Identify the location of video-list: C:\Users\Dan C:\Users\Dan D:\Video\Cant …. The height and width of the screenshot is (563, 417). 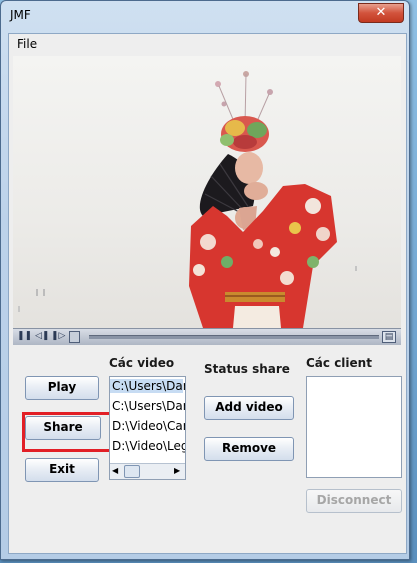
(147, 428).